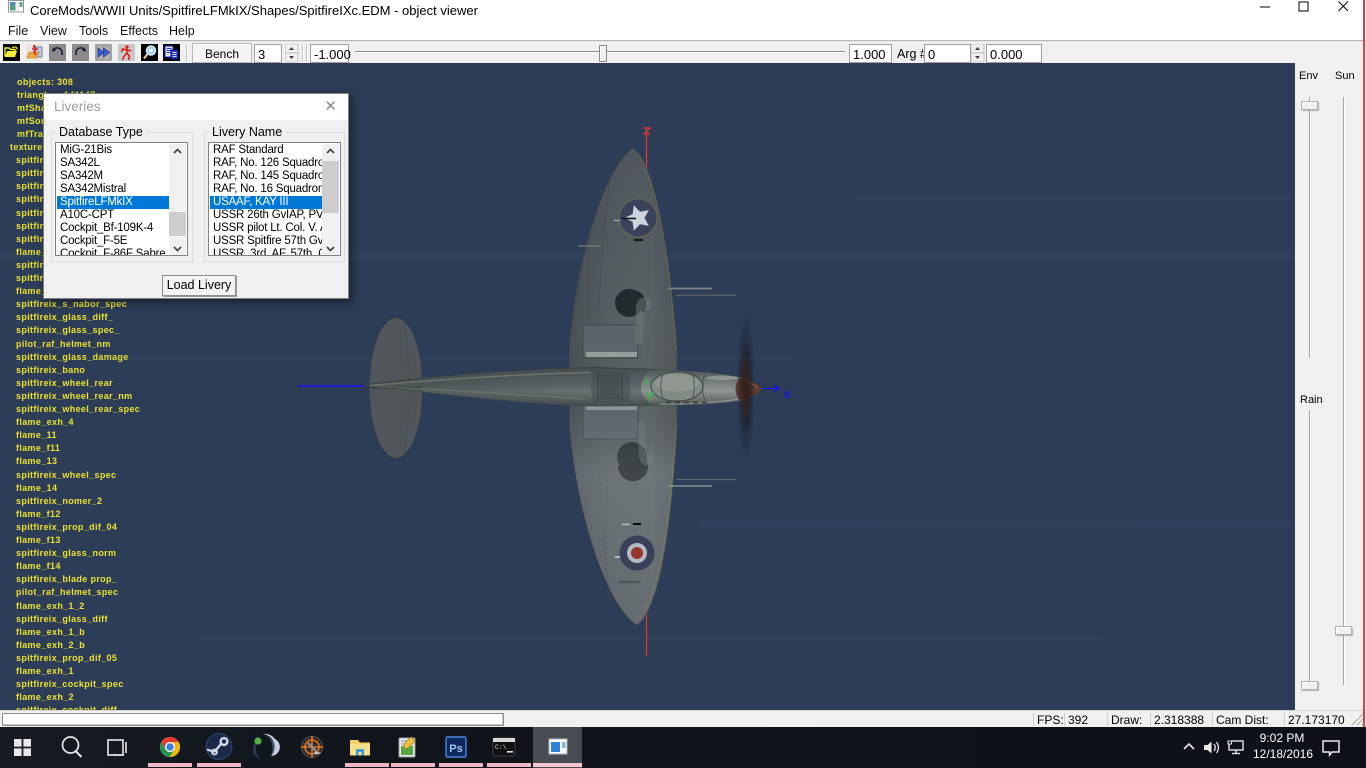 Image resolution: width=1366 pixels, height=768 pixels. I want to click on svg-text: Ps, so click(455, 749).